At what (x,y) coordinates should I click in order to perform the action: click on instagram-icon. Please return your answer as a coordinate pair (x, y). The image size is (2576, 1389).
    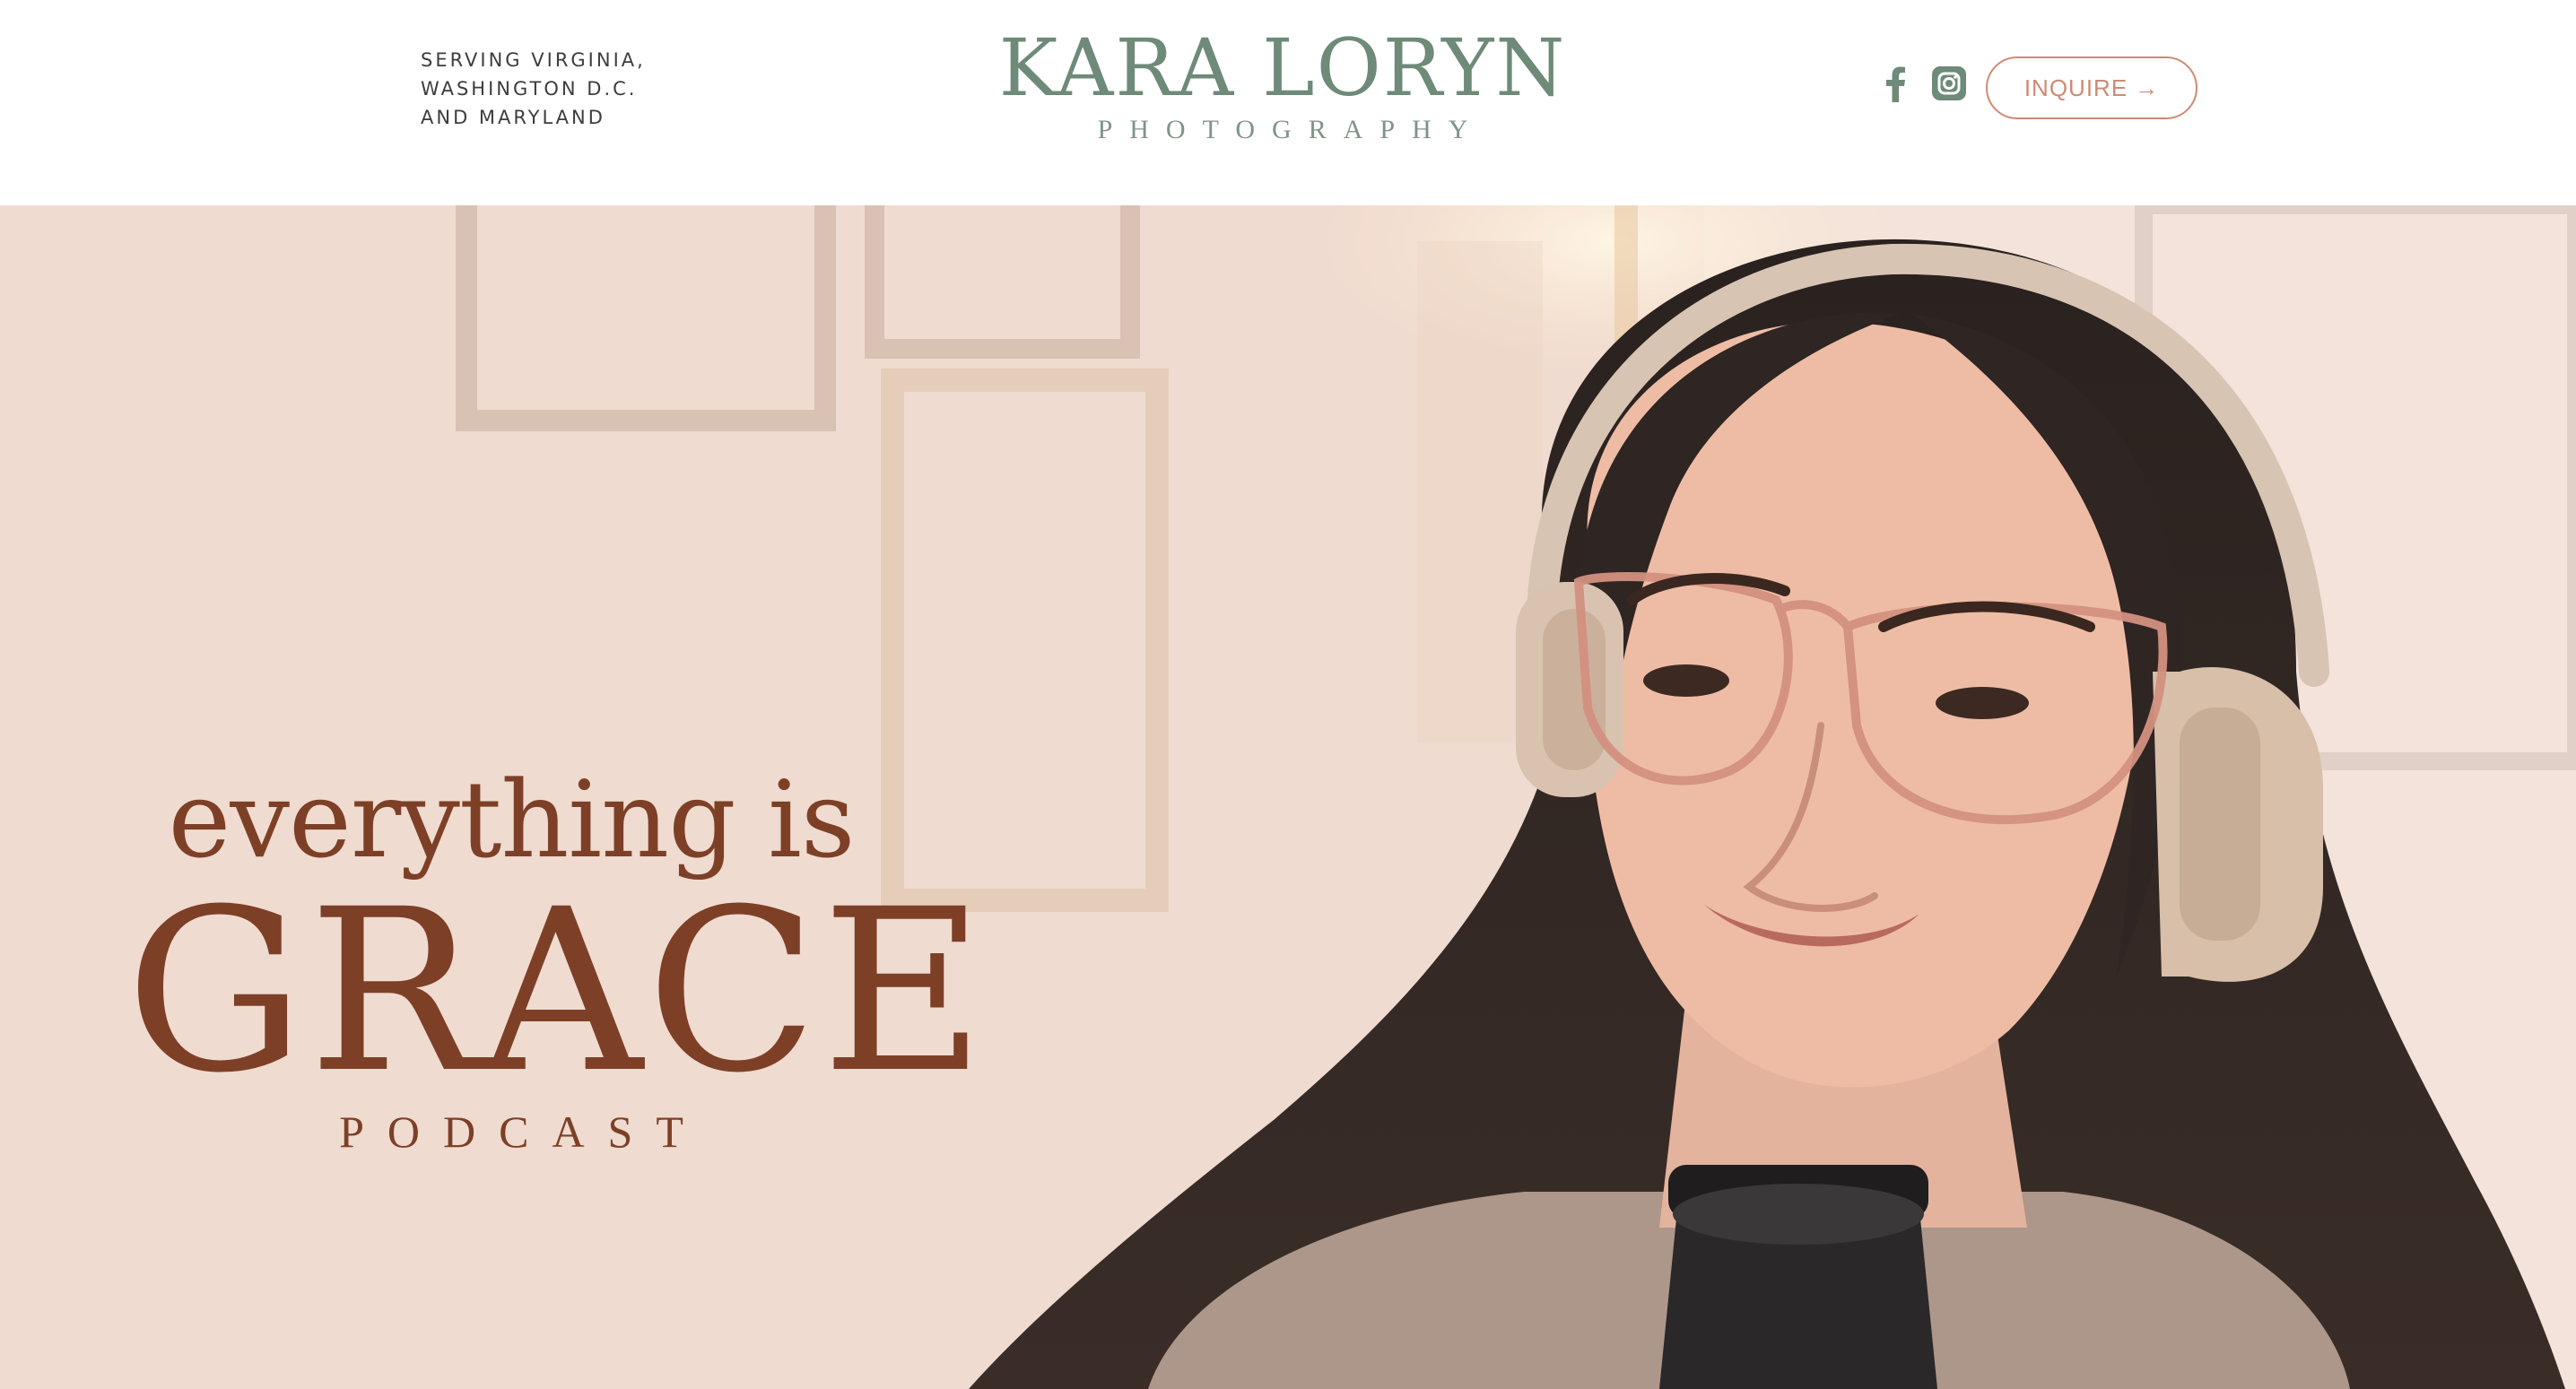
    Looking at the image, I should click on (1949, 83).